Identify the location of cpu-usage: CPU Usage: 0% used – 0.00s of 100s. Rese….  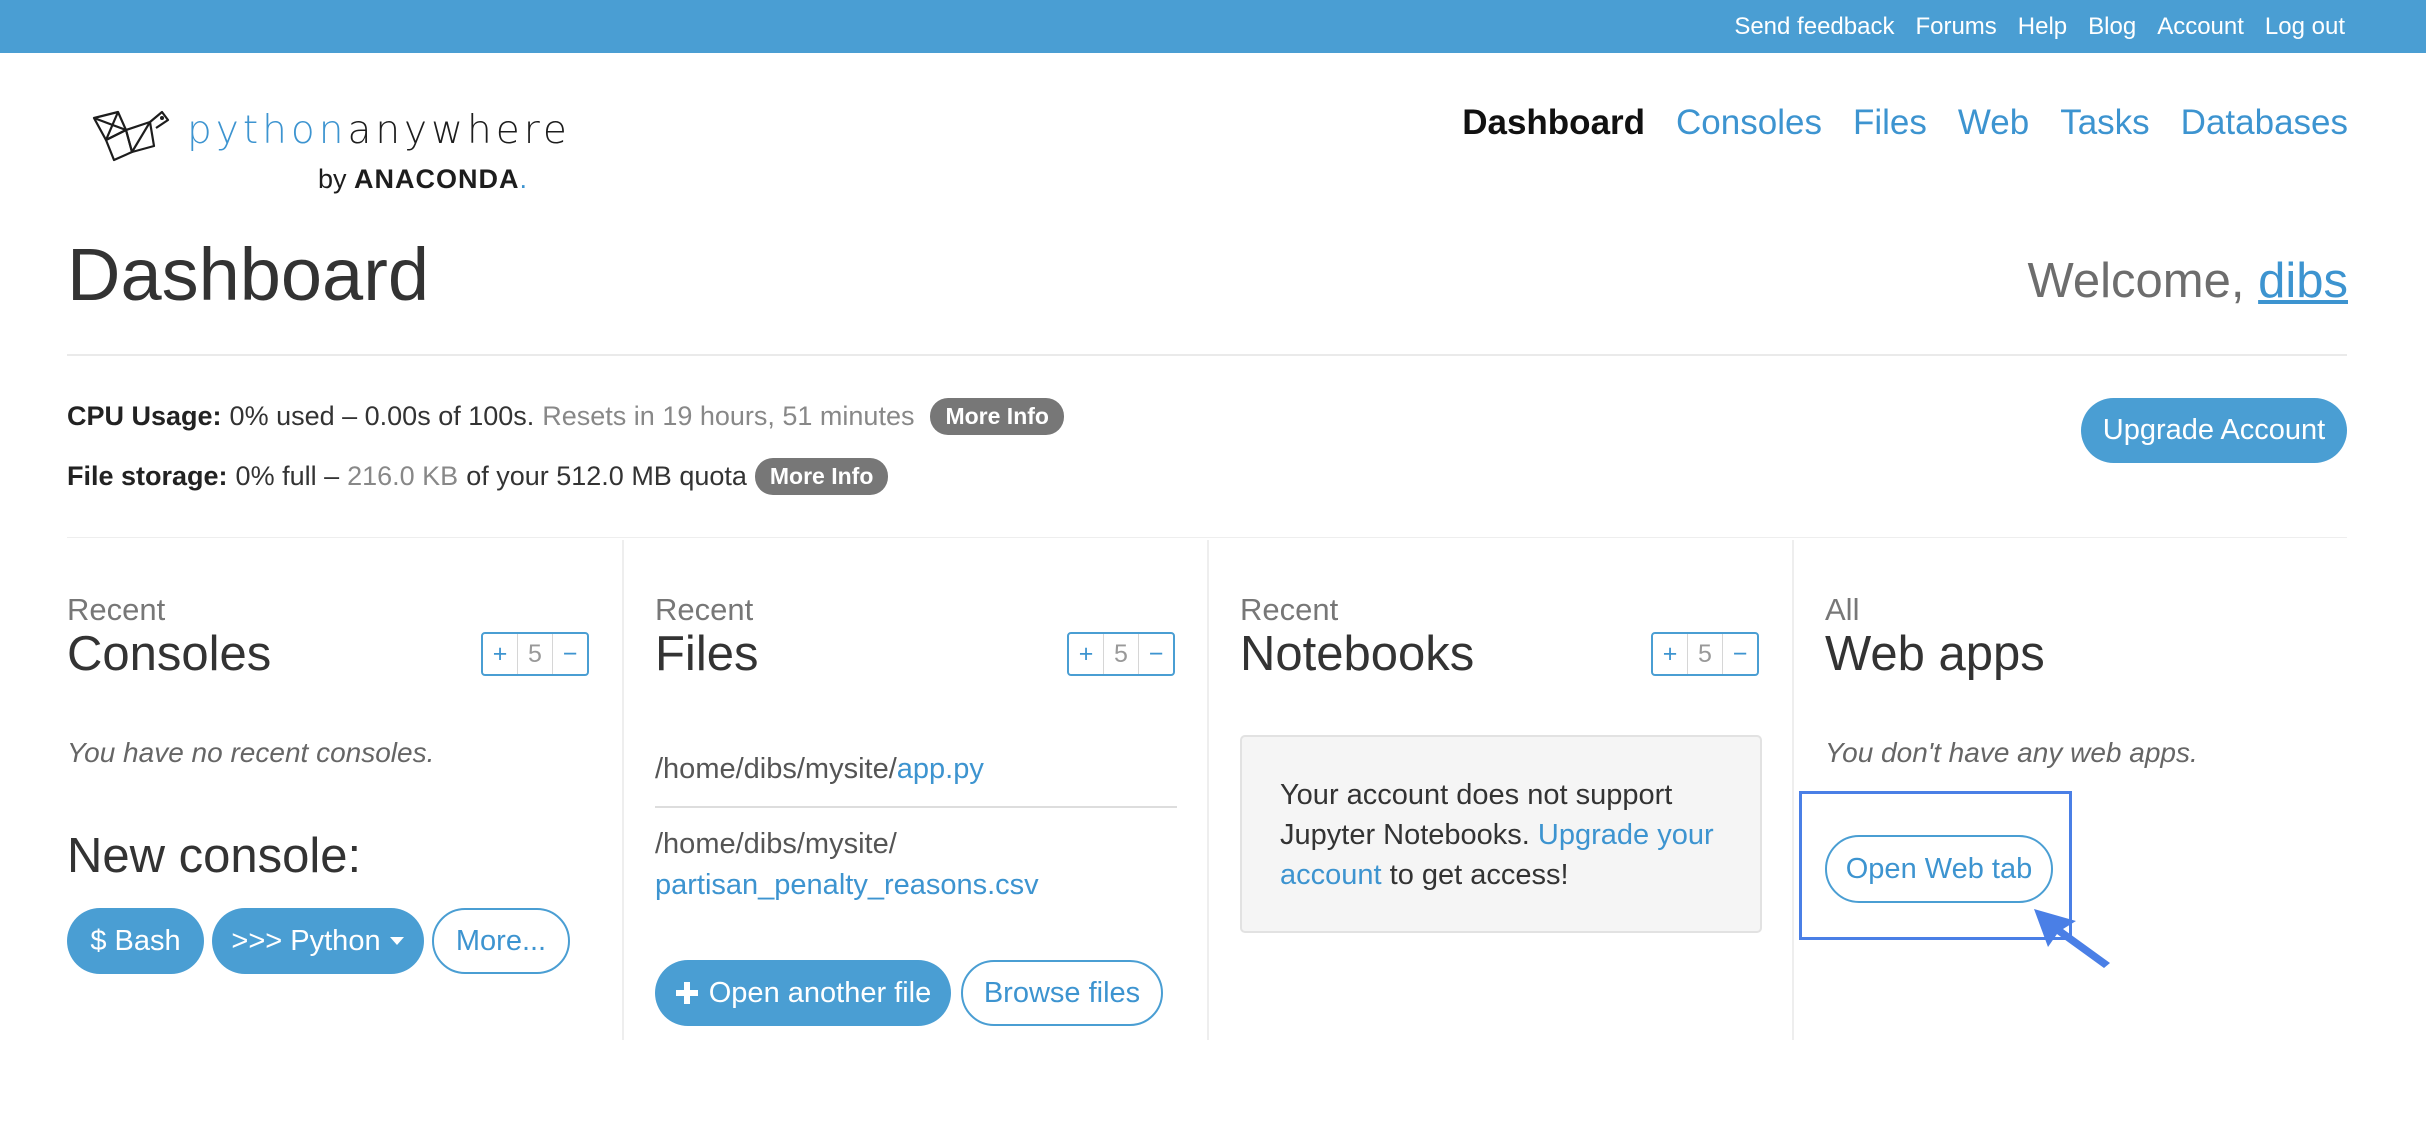
(565, 416).